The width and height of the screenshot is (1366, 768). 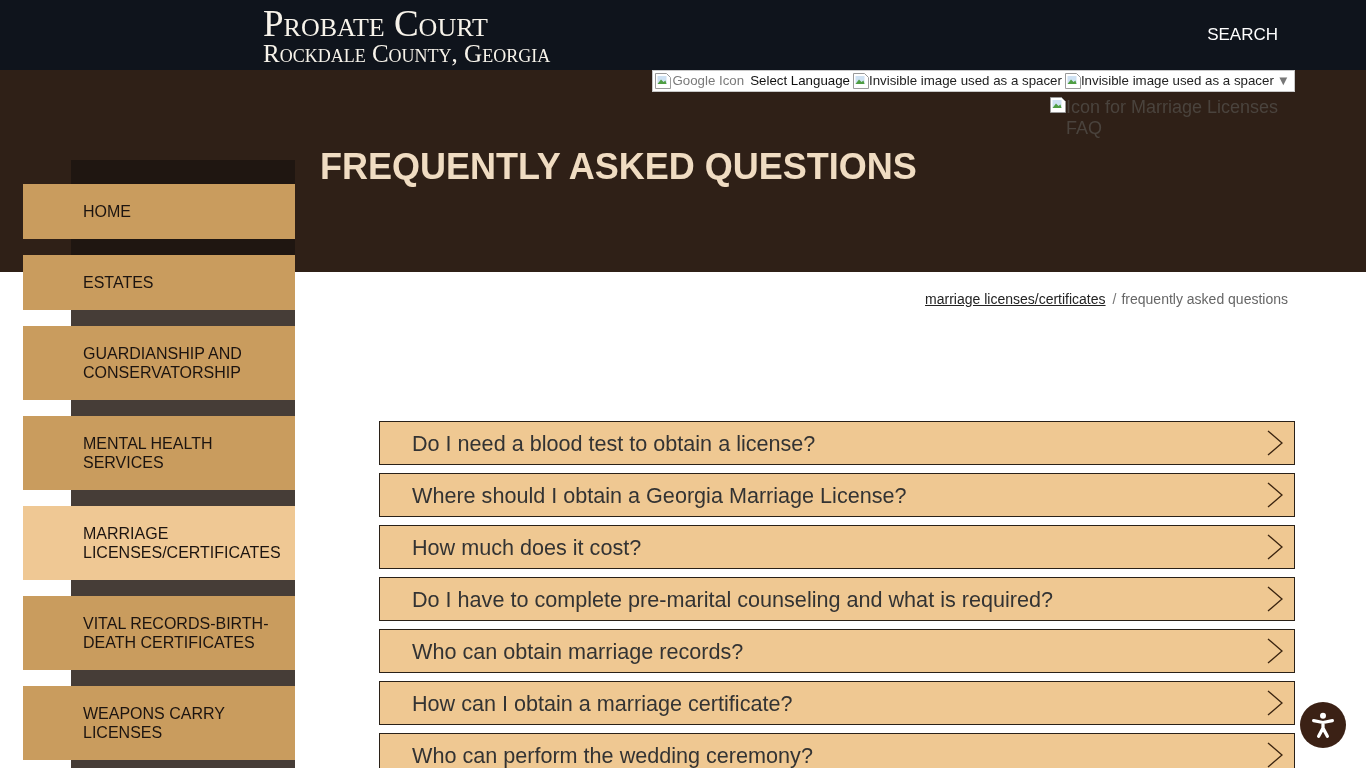 What do you see at coordinates (1015, 299) in the screenshot?
I see `breadcrumb-link: marriage licenses/certificates` at bounding box center [1015, 299].